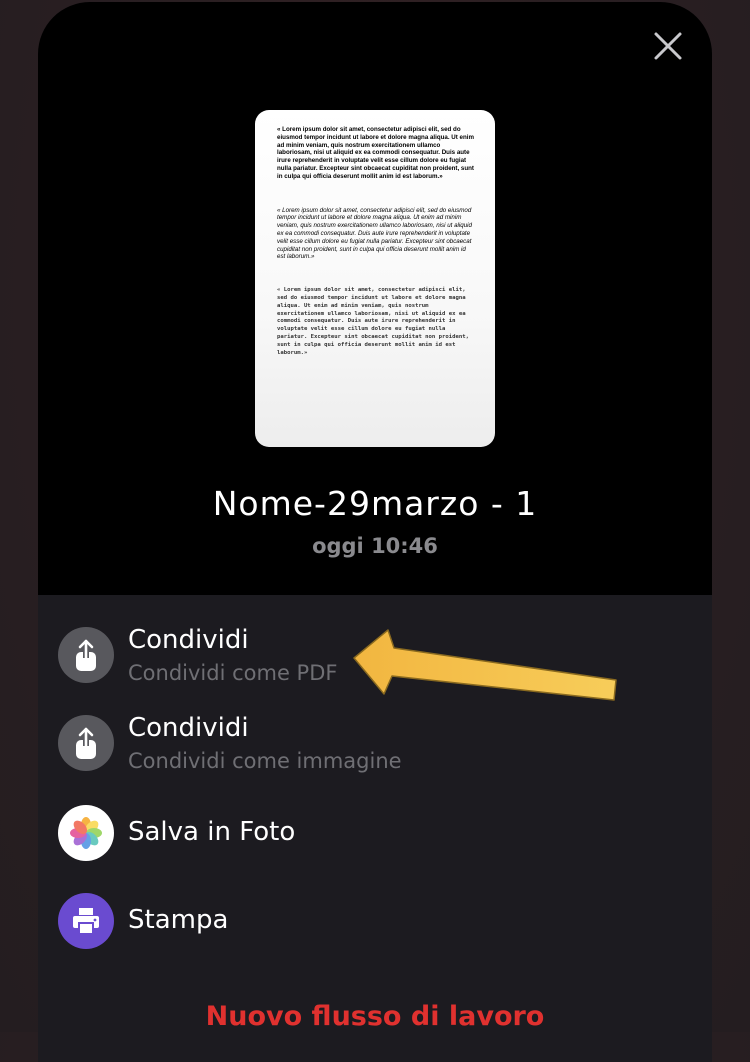 Image resolution: width=750 pixels, height=1062 pixels. I want to click on photos-button-circle, so click(86, 833).